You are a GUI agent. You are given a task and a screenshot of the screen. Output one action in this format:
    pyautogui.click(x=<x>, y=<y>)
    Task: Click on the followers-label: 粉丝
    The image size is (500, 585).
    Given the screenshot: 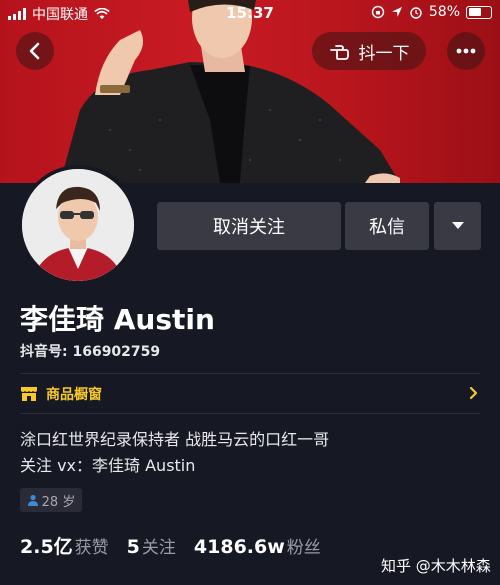 What is the action you would take?
    pyautogui.click(x=304, y=545)
    